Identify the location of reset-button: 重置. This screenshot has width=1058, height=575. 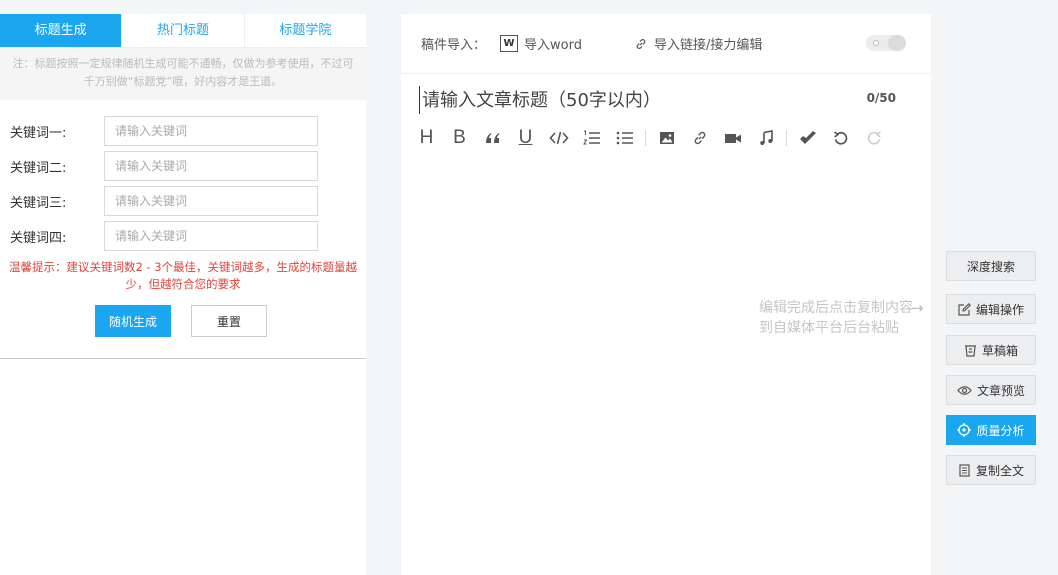
(229, 321).